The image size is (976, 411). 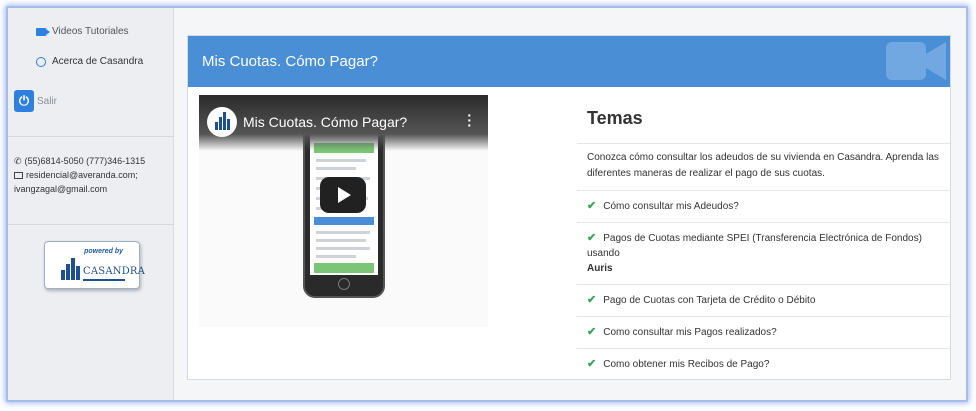 I want to click on topic-item: ✔ Cómo consultar mis Adeudos?, so click(x=763, y=207).